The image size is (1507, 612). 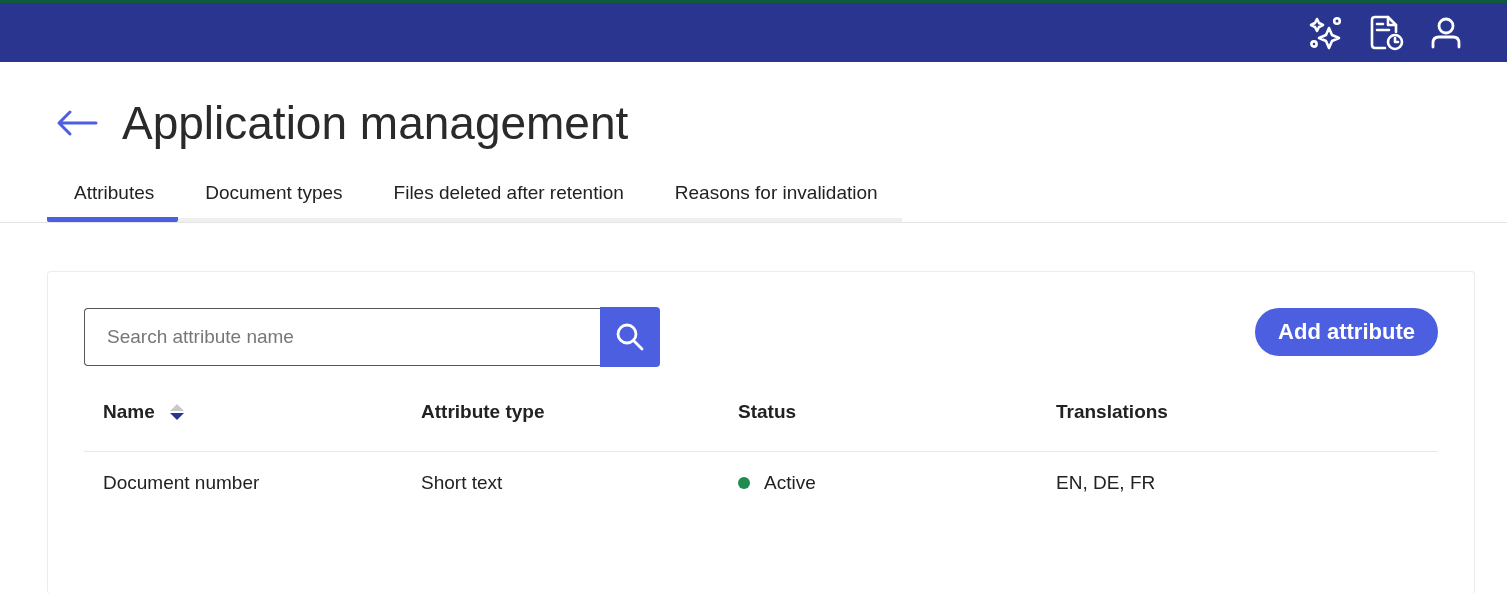 What do you see at coordinates (129, 412) in the screenshot?
I see `column-header: Name` at bounding box center [129, 412].